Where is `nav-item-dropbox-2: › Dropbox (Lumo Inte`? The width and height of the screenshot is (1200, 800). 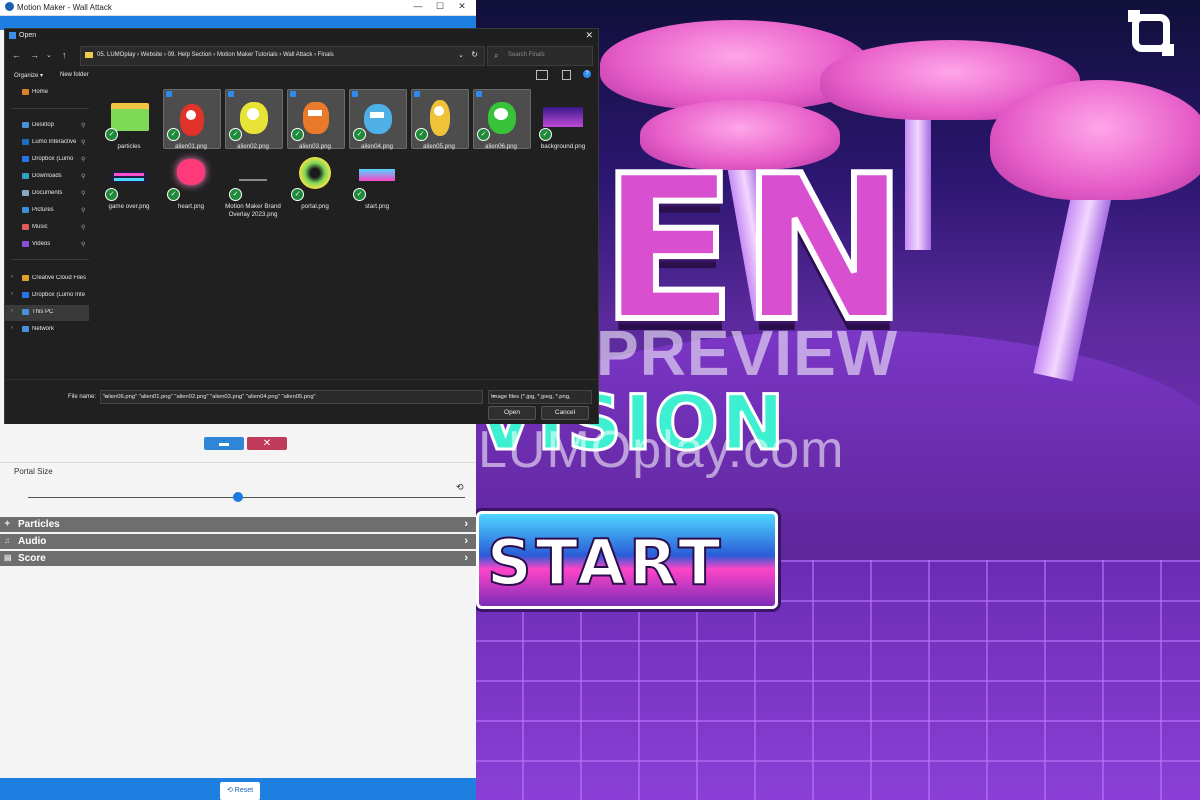 nav-item-dropbox-2: › Dropbox (Lumo Inte is located at coordinates (47, 296).